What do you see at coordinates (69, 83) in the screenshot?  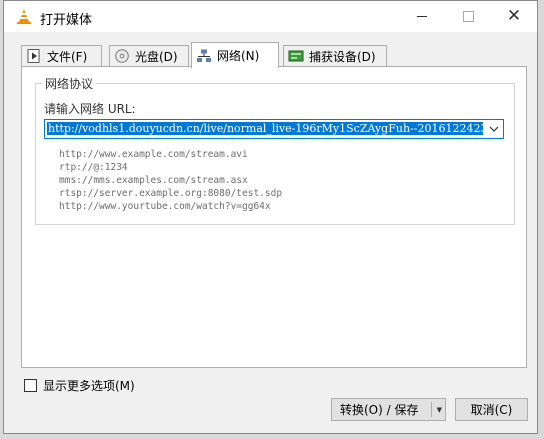 I see `group-title: 网络协议` at bounding box center [69, 83].